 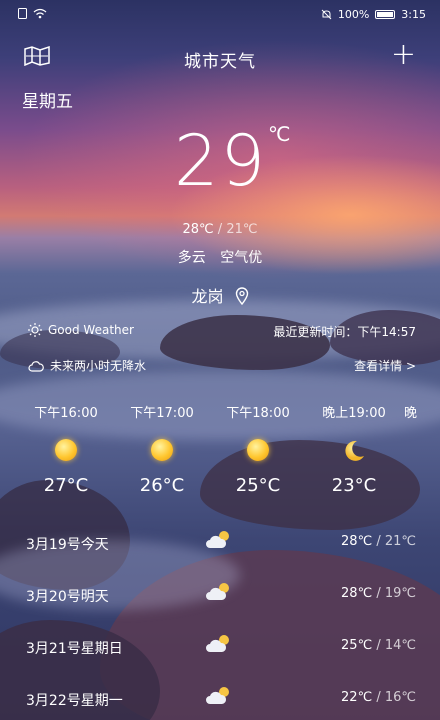 I want to click on day-range: 25℃ / 14℃, so click(x=378, y=645).